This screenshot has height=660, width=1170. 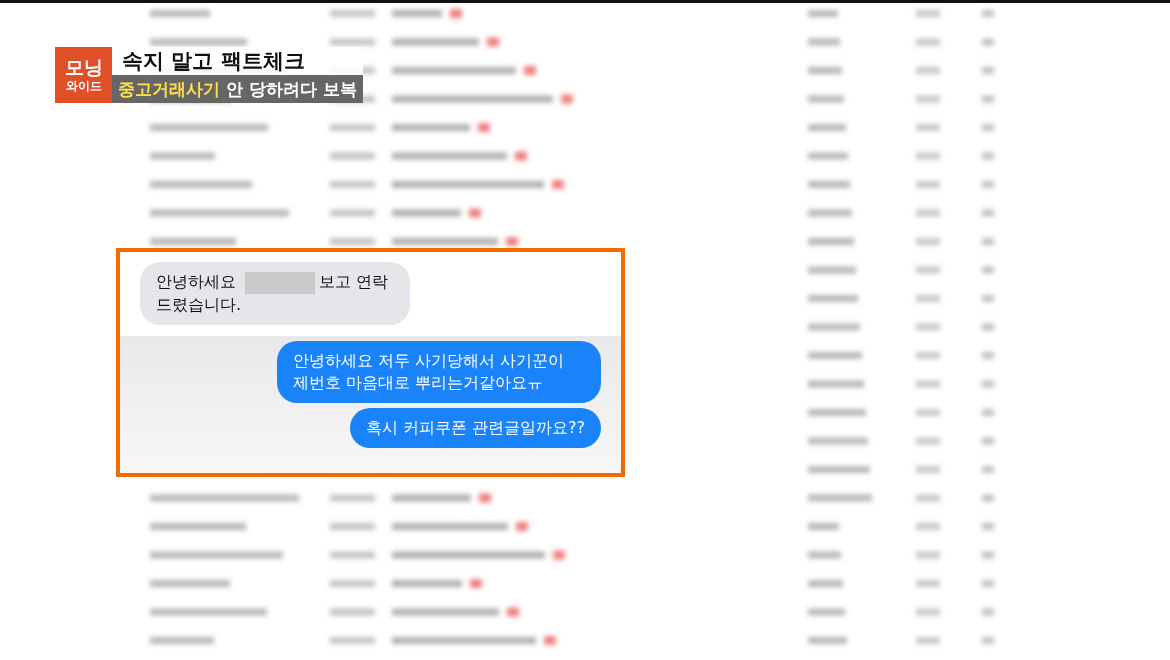 What do you see at coordinates (83, 75) in the screenshot?
I see `program-logo: 모닝 와이드` at bounding box center [83, 75].